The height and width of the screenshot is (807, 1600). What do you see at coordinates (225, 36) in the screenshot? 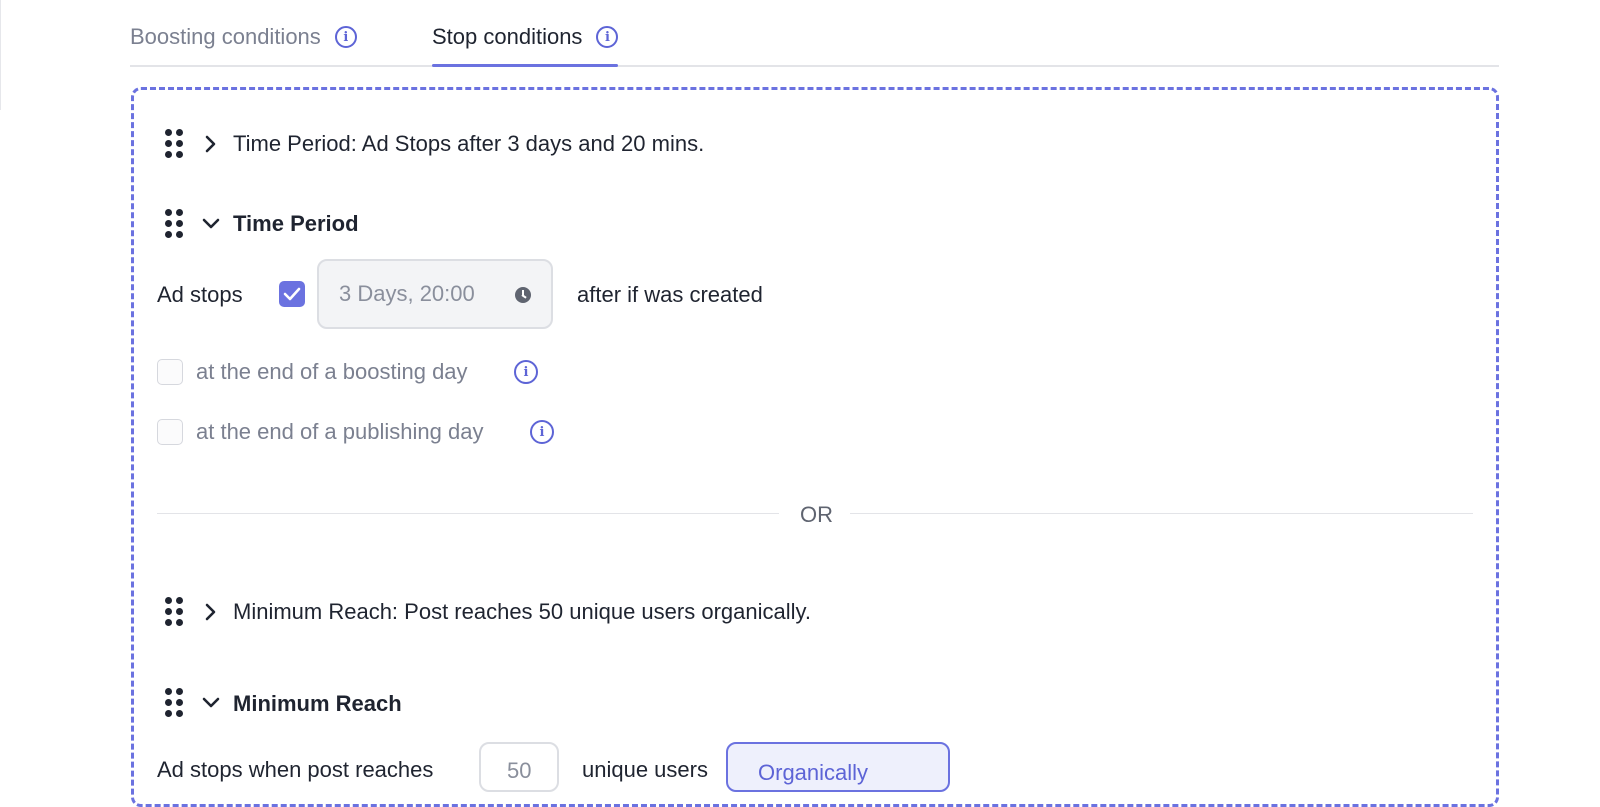
I see `tab-boosting-label: Boosting conditions` at bounding box center [225, 36].